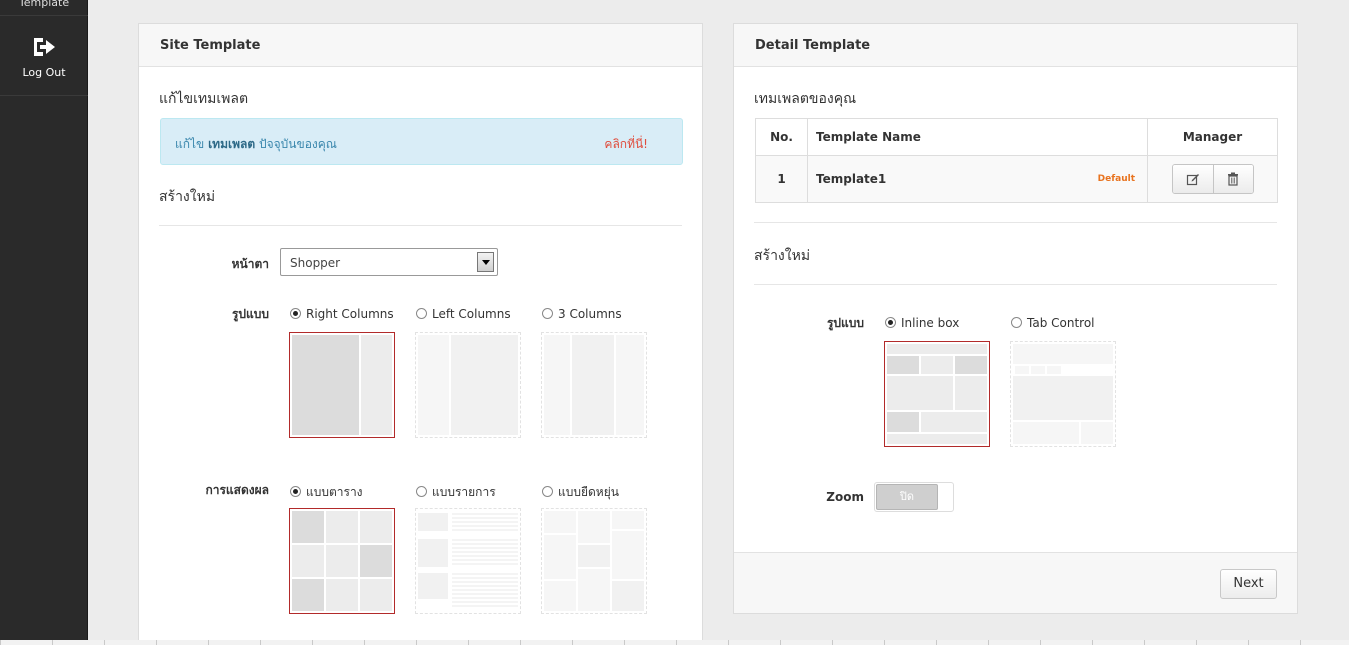 The width and height of the screenshot is (1349, 645). Describe the element at coordinates (782, 256) in the screenshot. I see `create-new-heading-detail: สร้างใหม่` at that location.